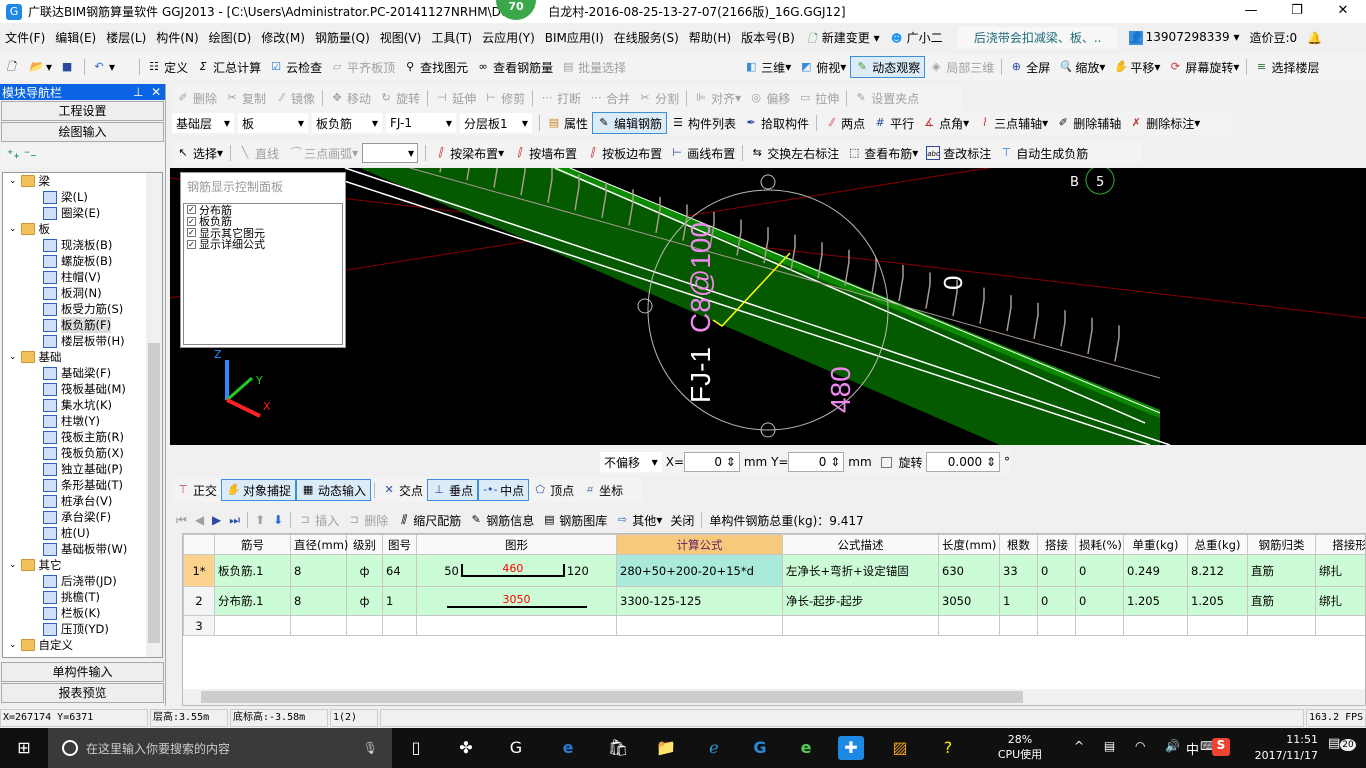 The height and width of the screenshot is (768, 1366). Describe the element at coordinates (370, 748) in the screenshot. I see `microphone-icon: 🎙` at that location.